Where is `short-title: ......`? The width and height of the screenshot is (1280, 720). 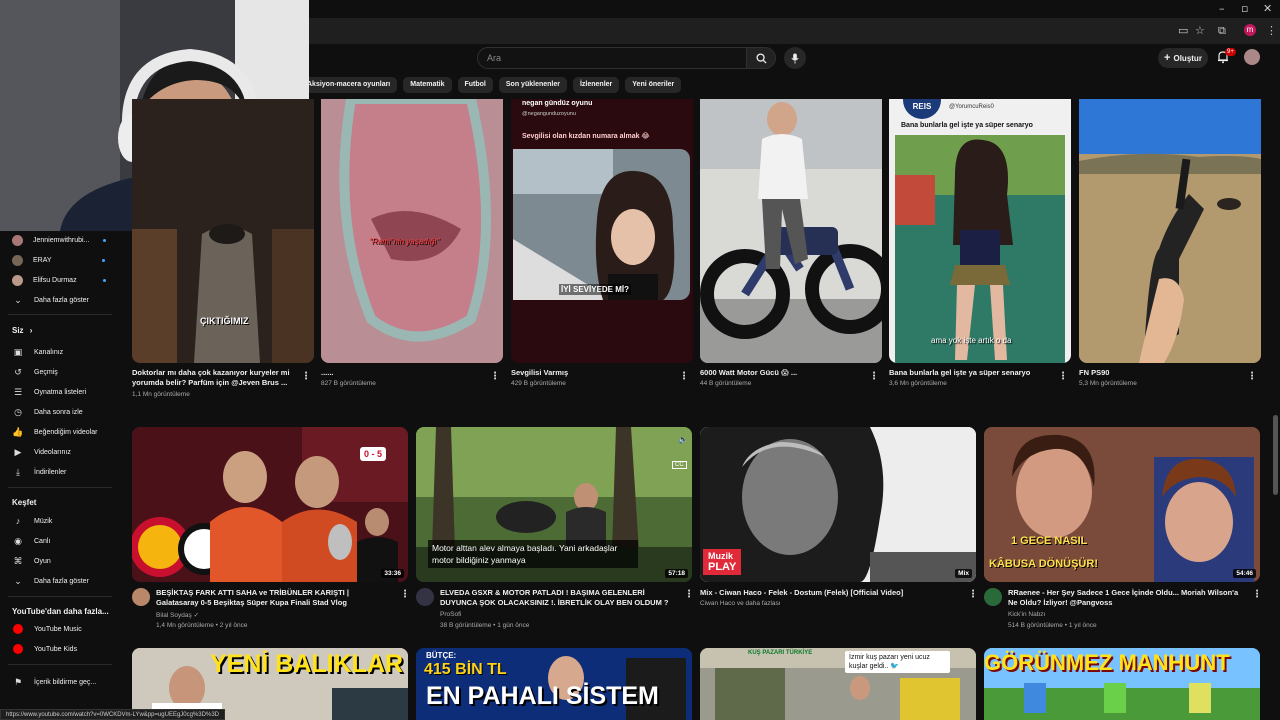
short-title: ...... is located at coordinates (401, 373).